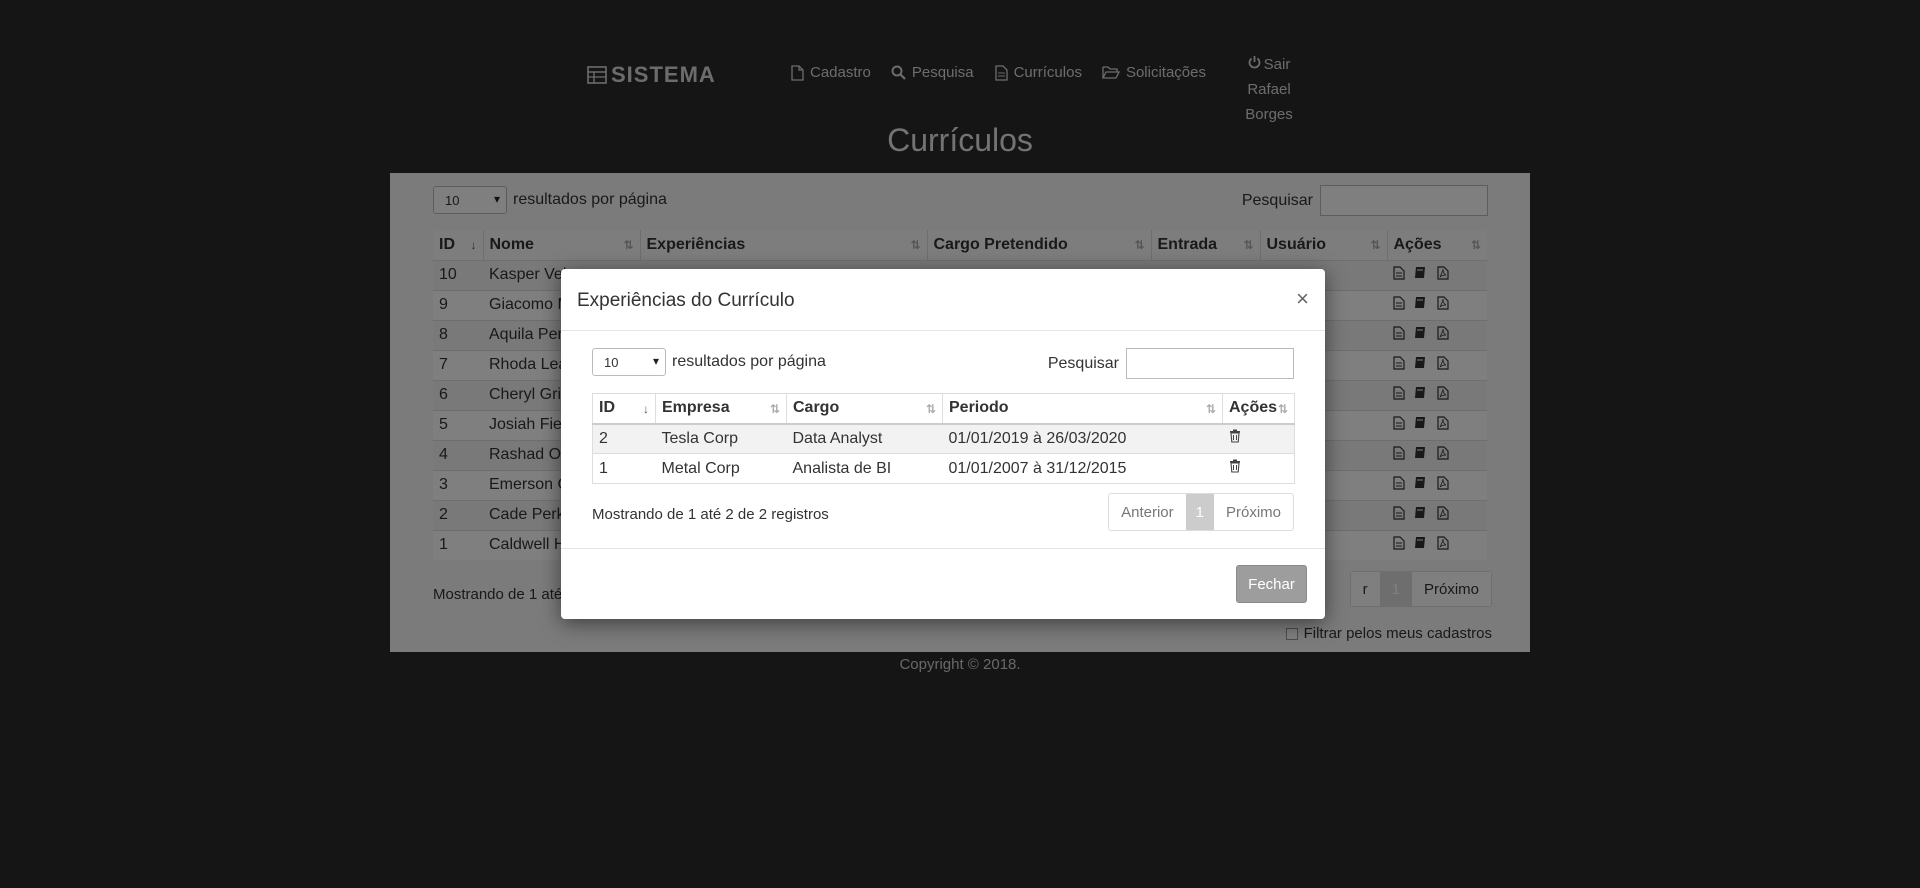  Describe the element at coordinates (721, 438) in the screenshot. I see `cell-empresa: Tesla Corp` at that location.